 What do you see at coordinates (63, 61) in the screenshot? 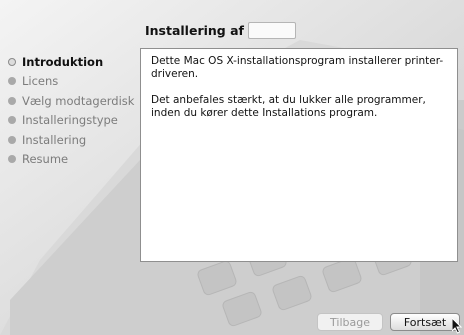
I see `step-label: Introduktion` at bounding box center [63, 61].